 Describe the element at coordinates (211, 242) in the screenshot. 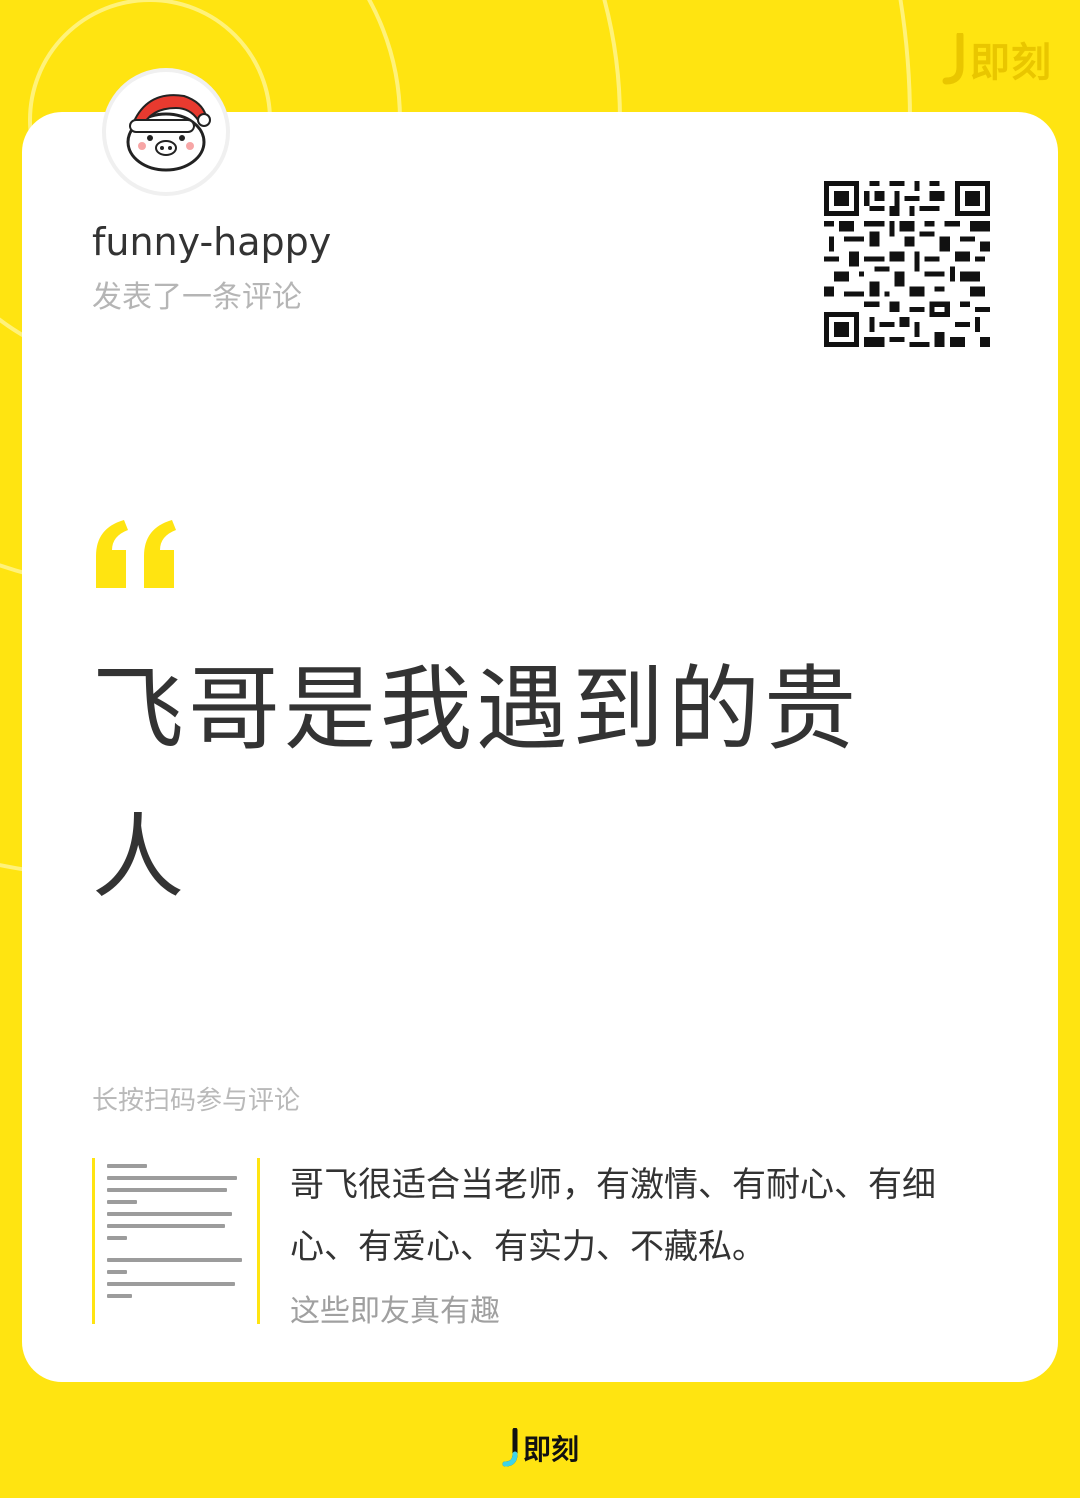

I see `username: funny-happy` at that location.